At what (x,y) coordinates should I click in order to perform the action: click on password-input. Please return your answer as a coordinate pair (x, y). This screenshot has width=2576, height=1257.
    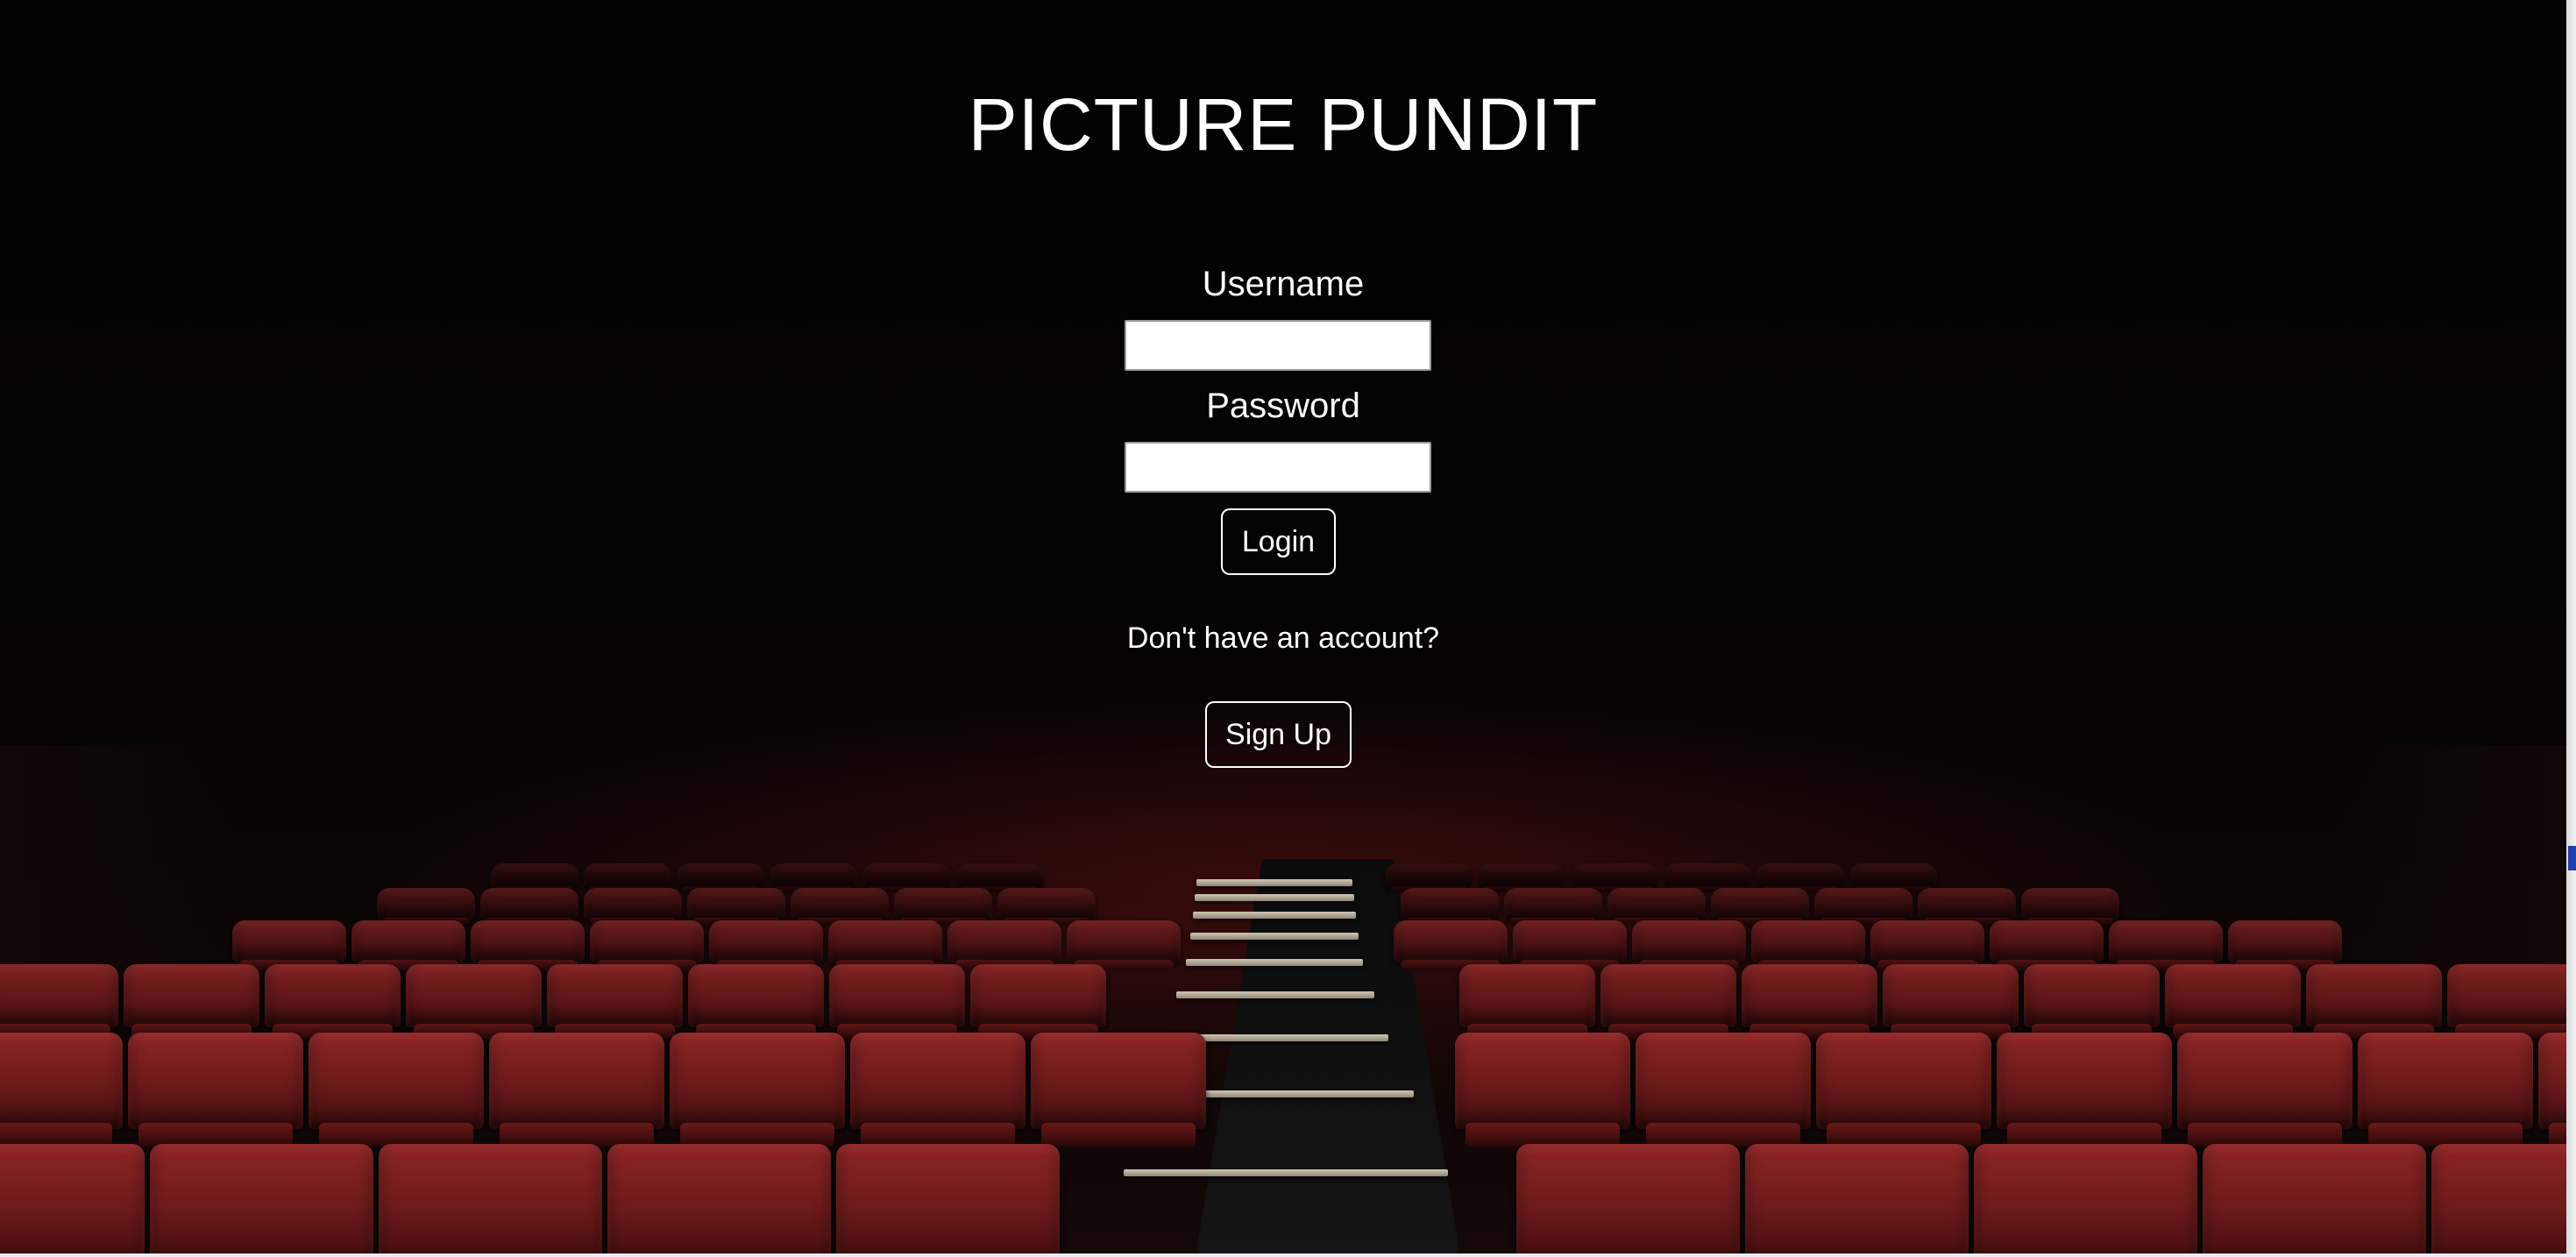
    Looking at the image, I should click on (1278, 467).